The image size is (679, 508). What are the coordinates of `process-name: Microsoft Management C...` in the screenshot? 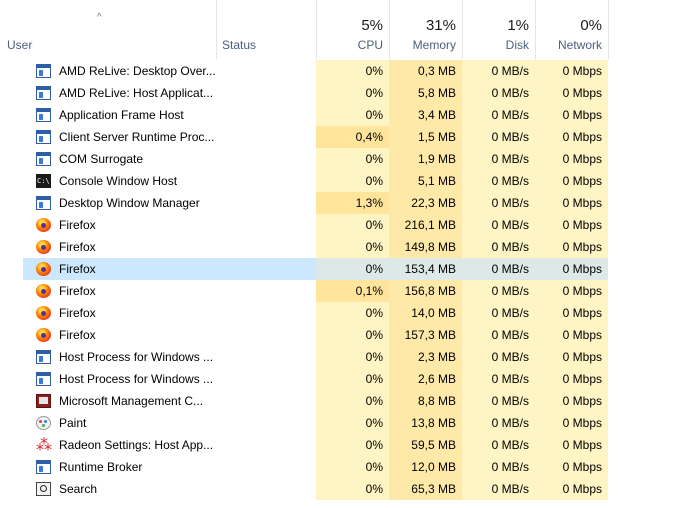 It's located at (131, 401).